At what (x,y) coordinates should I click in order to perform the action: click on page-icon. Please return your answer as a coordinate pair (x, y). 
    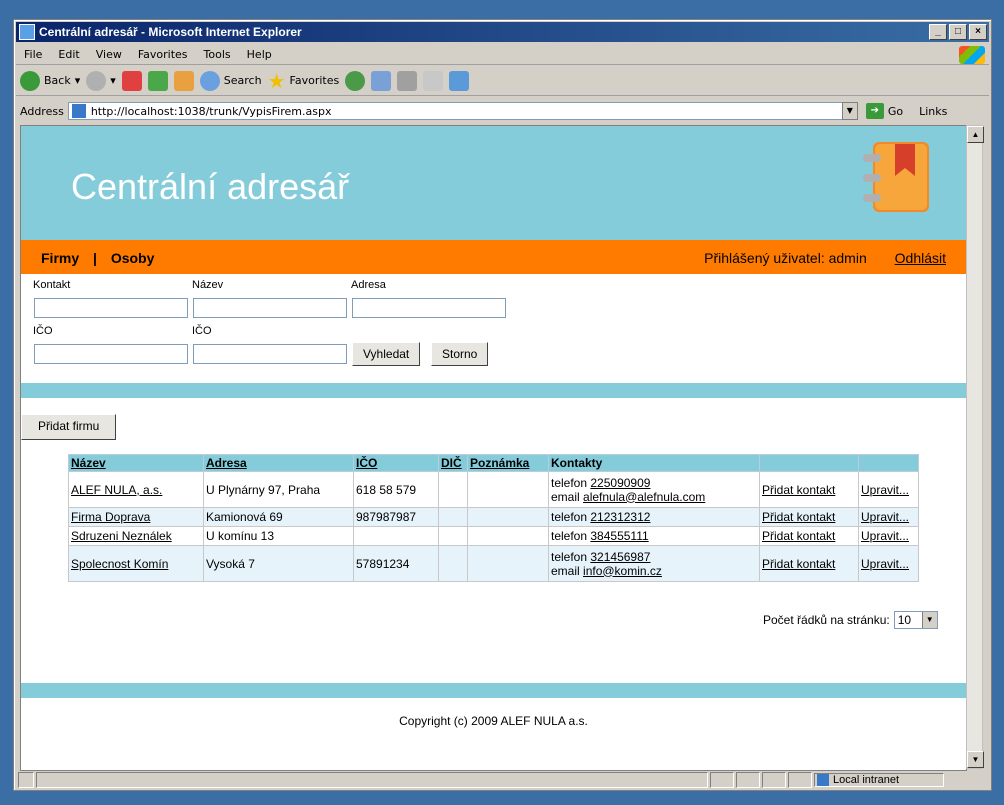
    Looking at the image, I should click on (78, 111).